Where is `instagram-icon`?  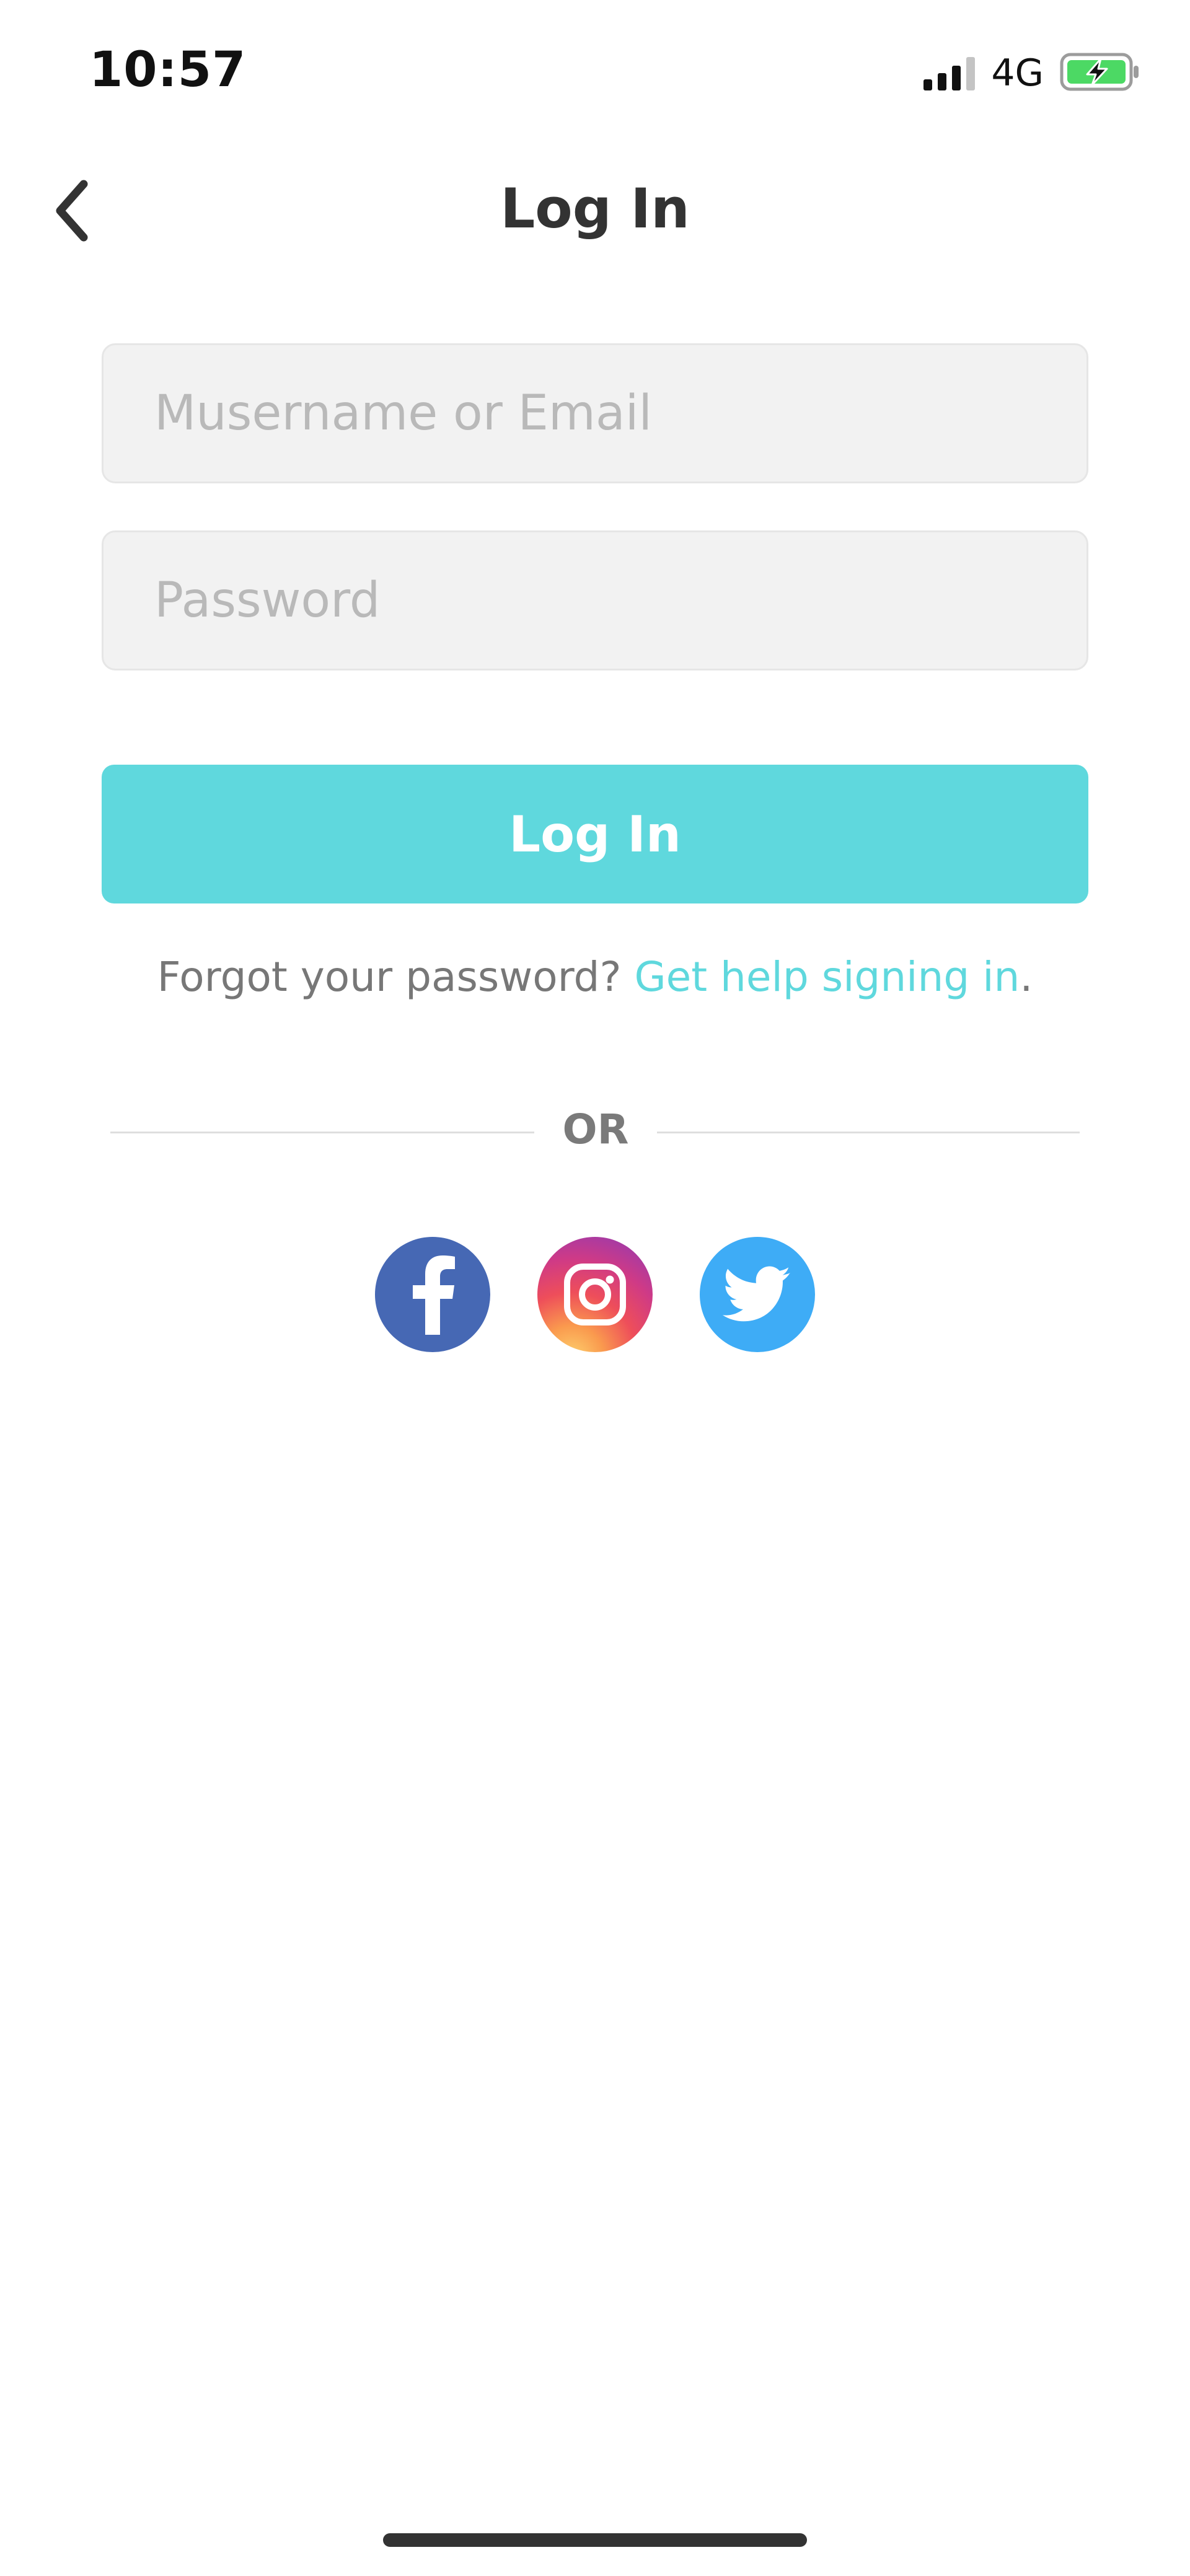
instagram-icon is located at coordinates (595, 1294).